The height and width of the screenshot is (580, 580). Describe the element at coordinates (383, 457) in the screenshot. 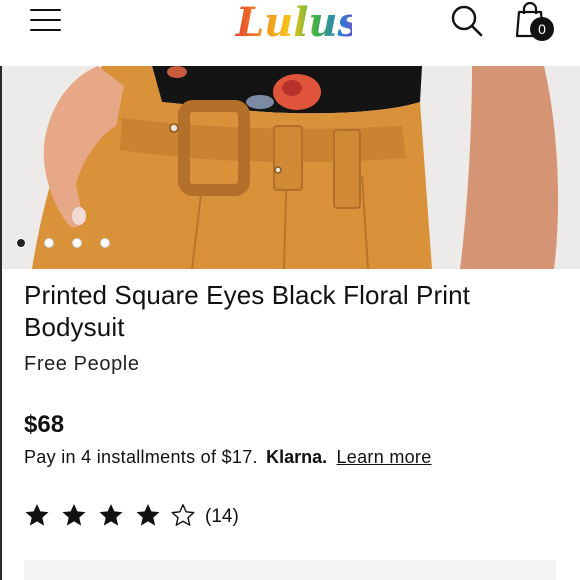

I see `learn-more-link: Learn more` at that location.